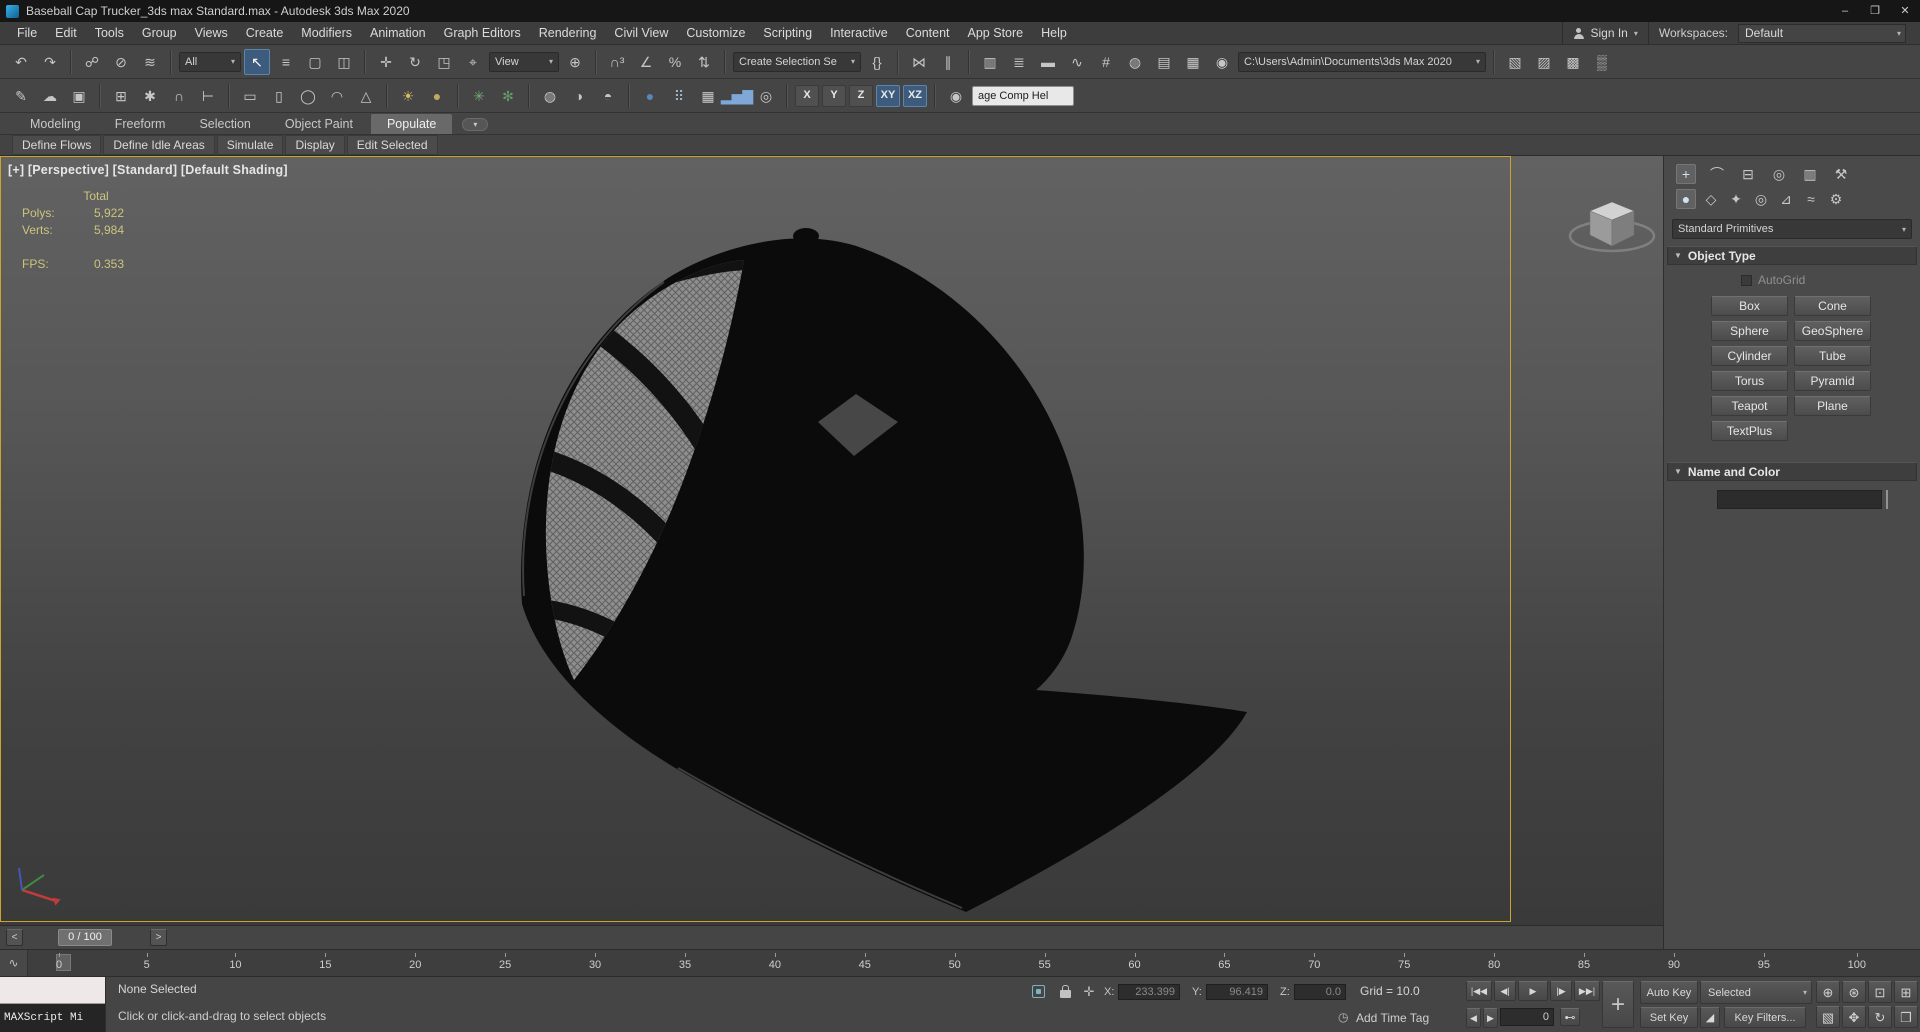 This screenshot has height=1032, width=1920. I want to click on select-and-place-icon: ⌖, so click(473, 62).